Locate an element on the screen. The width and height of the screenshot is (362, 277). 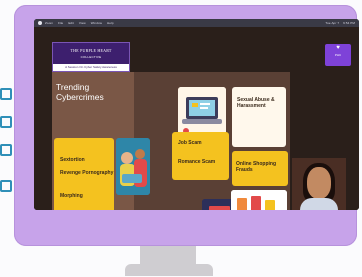
menu-item-help: Help is located at coordinates (110, 23).